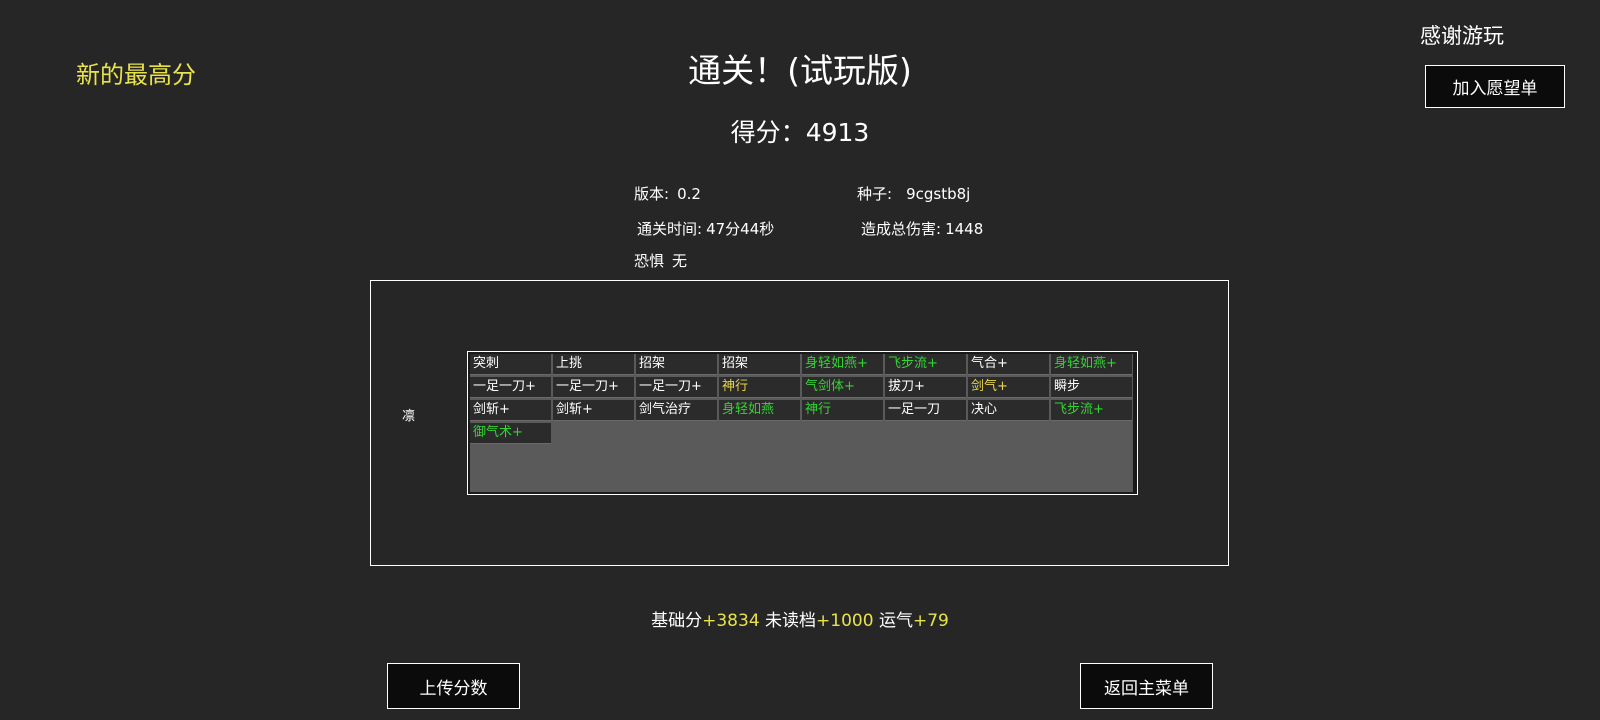 This screenshot has height=720, width=1600. I want to click on no-load-value: +1000, so click(845, 621).